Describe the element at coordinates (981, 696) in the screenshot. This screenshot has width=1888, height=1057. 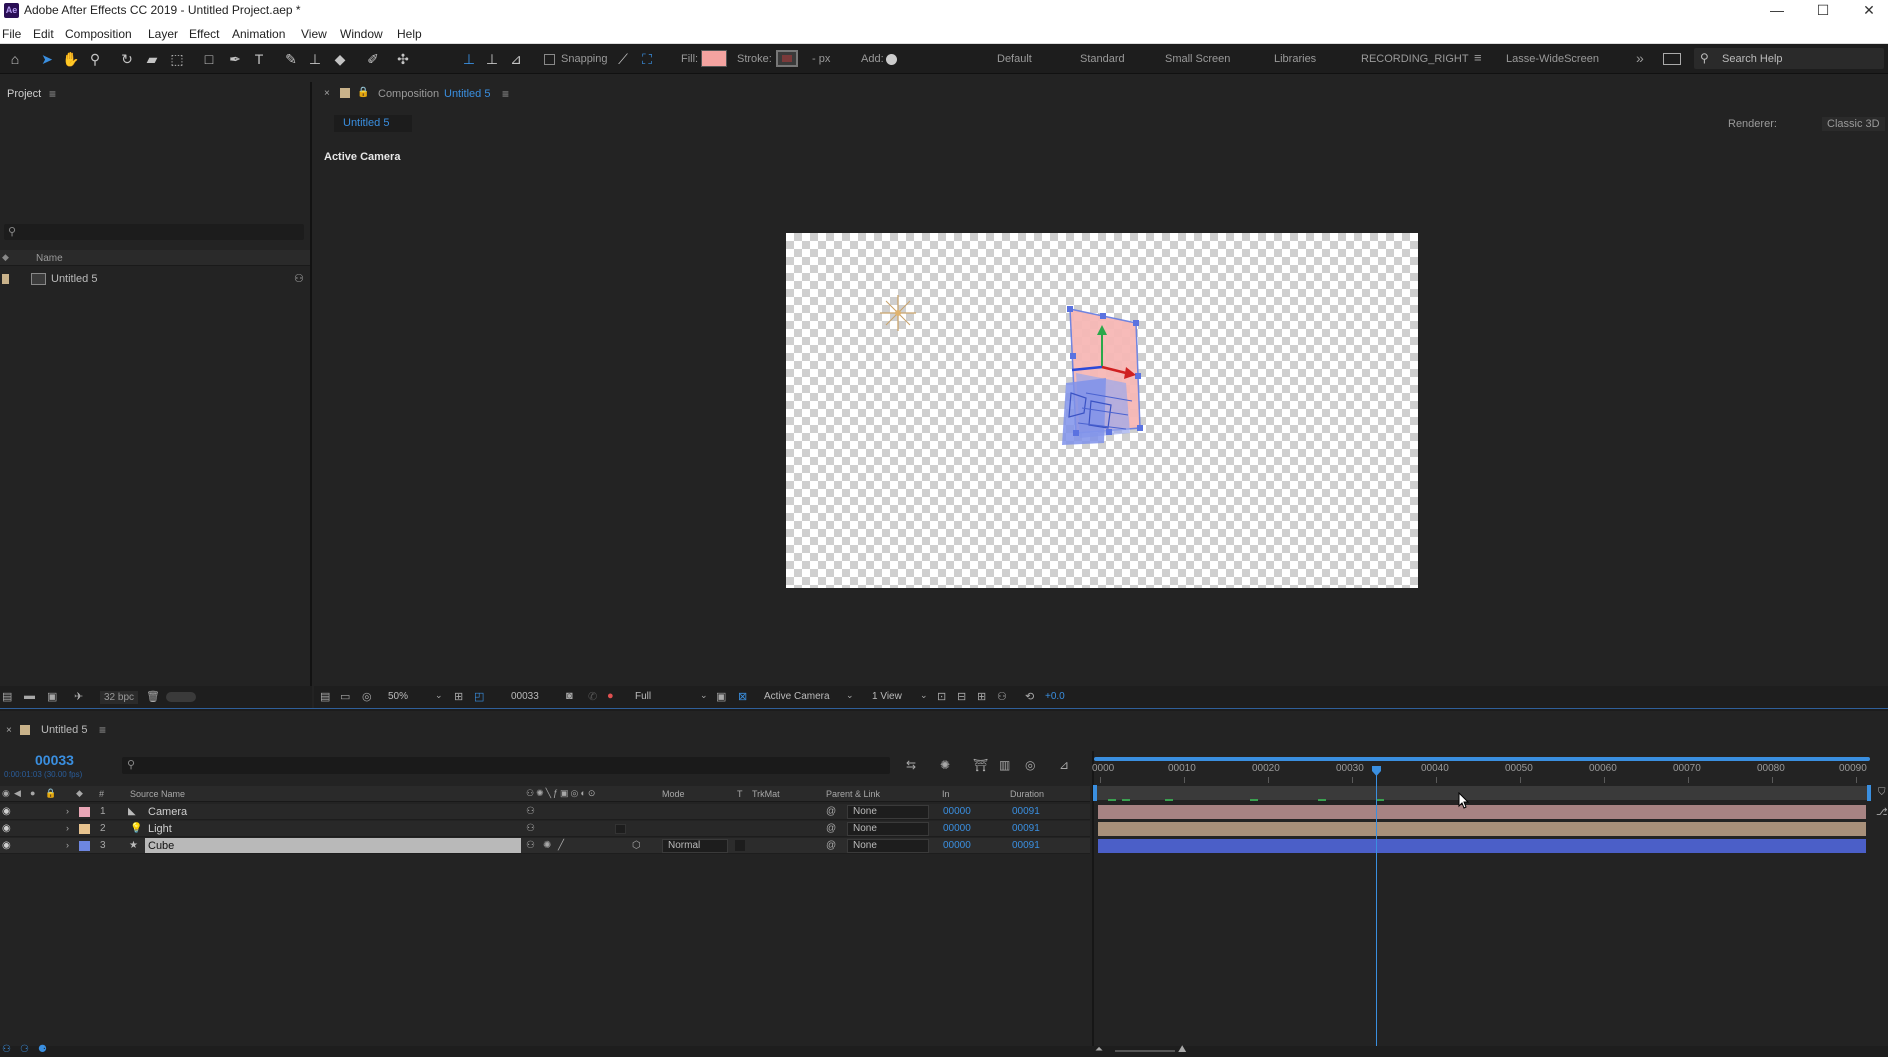
I see `timeline-icon: ⊞` at that location.